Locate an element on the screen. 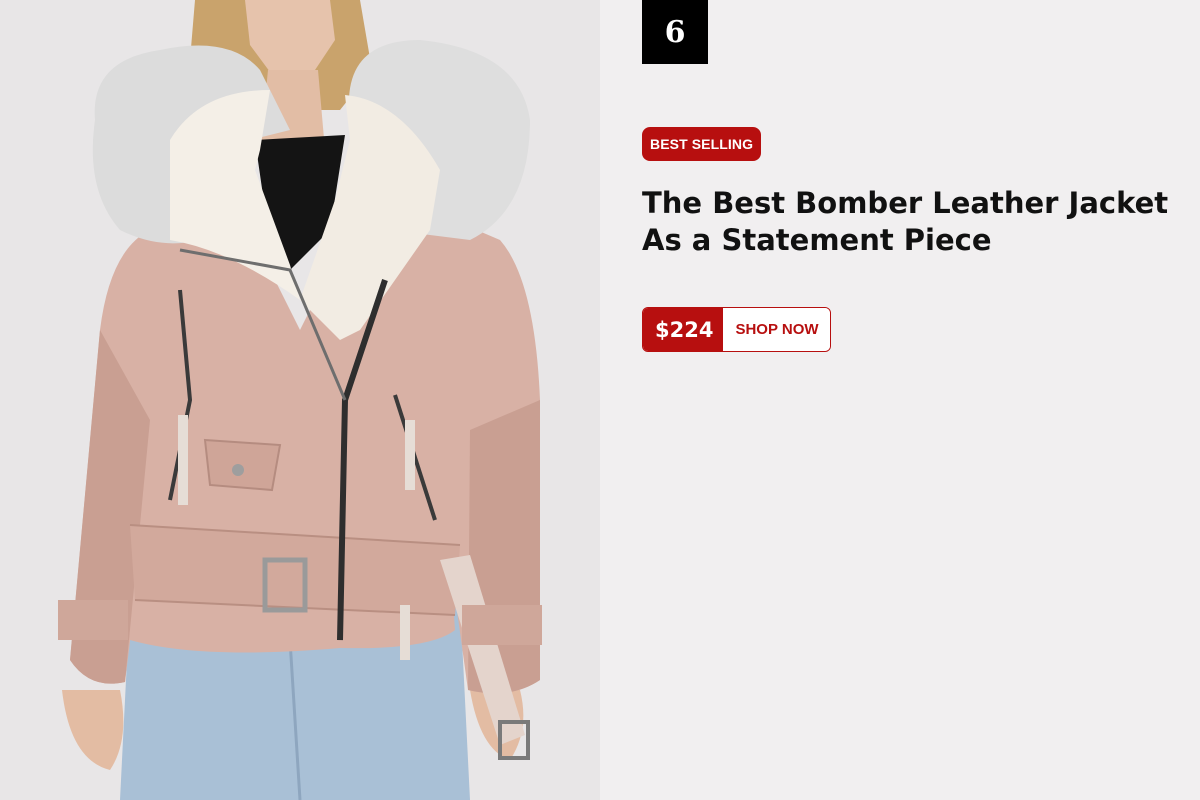 The image size is (1200, 800). price-label: $224 is located at coordinates (683, 329).